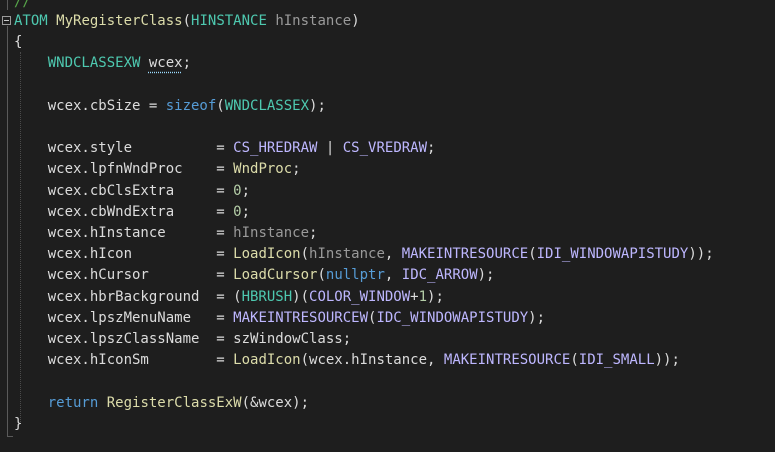 The height and width of the screenshot is (452, 775). I want to click on code-line: wcex.lpfnWndProc = WndProc;, so click(157, 169).